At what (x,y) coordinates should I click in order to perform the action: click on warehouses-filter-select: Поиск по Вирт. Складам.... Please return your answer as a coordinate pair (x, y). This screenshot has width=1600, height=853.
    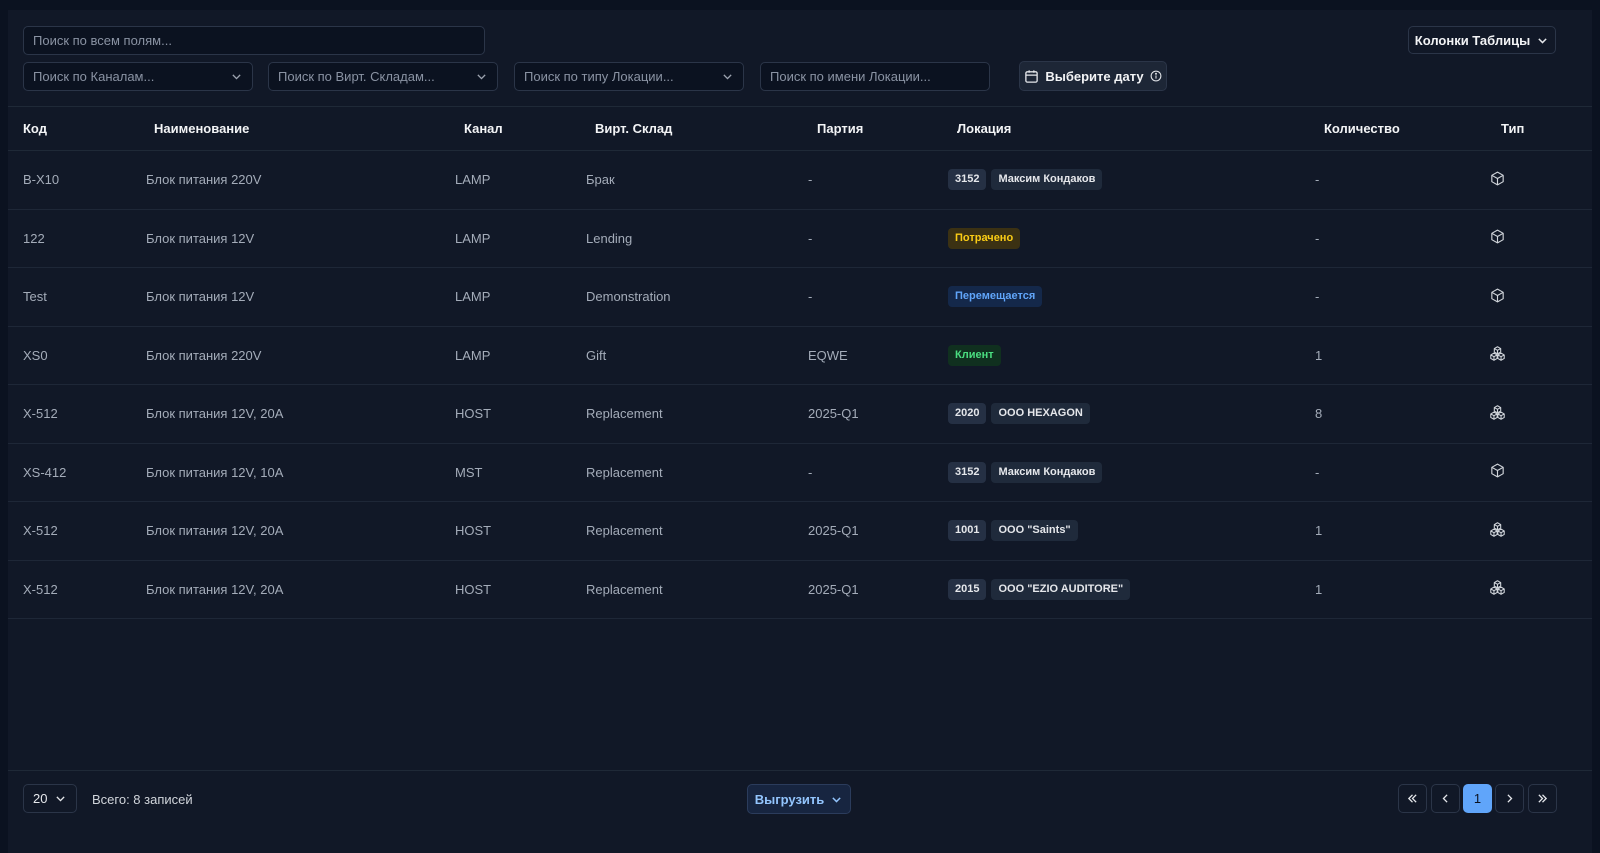
    Looking at the image, I should click on (383, 76).